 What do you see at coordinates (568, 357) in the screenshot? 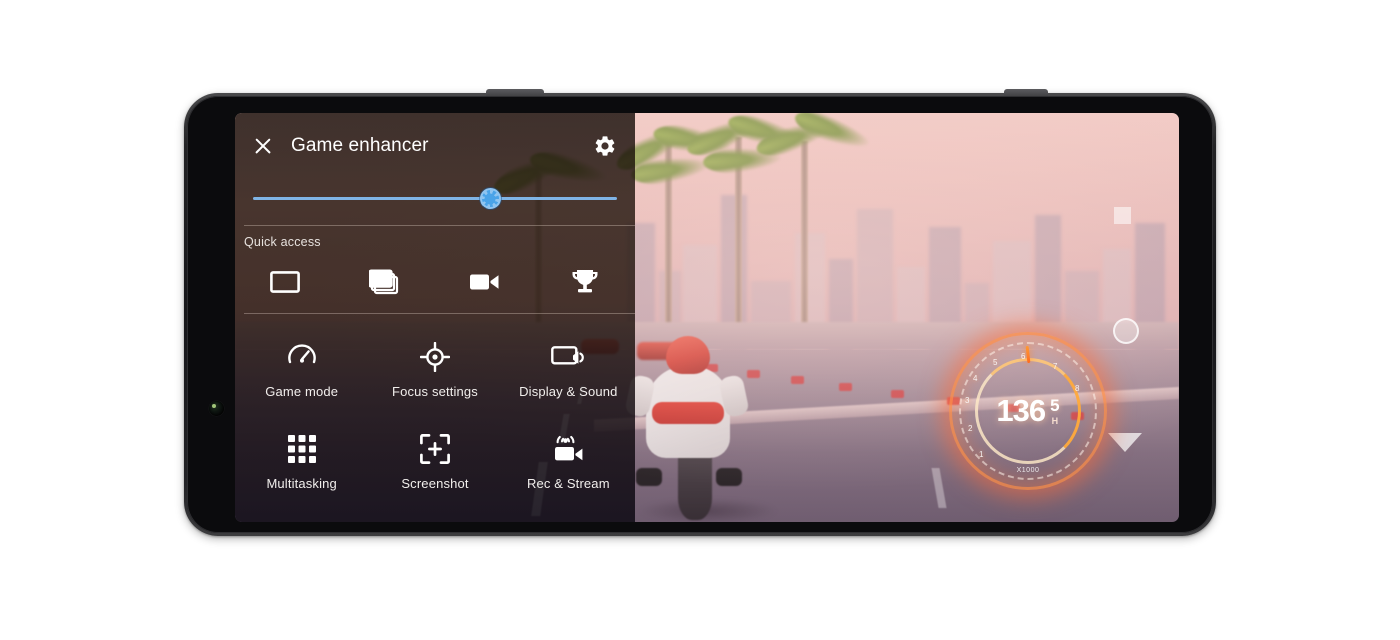
I see `screen-speaker-icon` at bounding box center [568, 357].